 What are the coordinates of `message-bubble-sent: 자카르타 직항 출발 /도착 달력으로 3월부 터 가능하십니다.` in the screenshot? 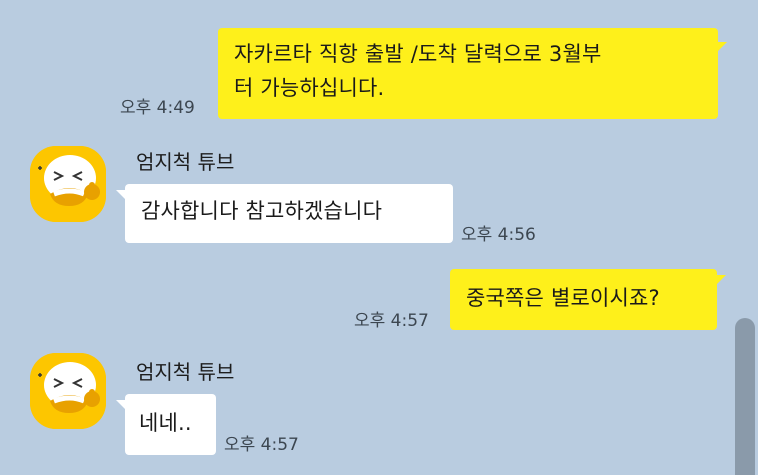 It's located at (468, 73).